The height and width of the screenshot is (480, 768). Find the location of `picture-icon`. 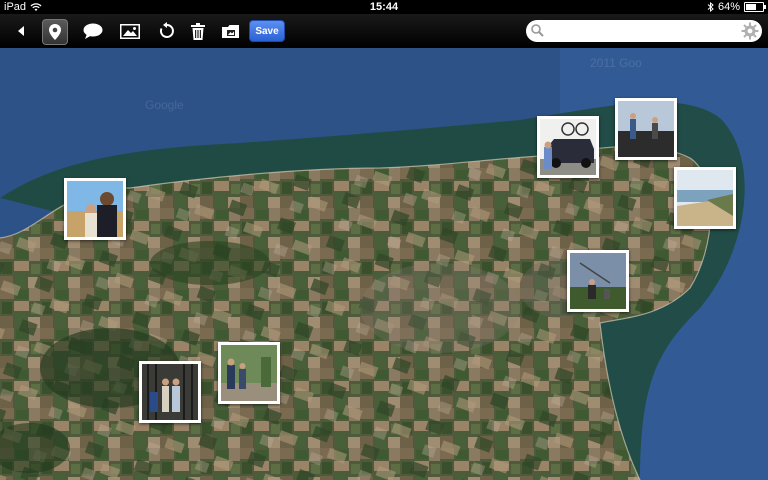

picture-icon is located at coordinates (130, 31).